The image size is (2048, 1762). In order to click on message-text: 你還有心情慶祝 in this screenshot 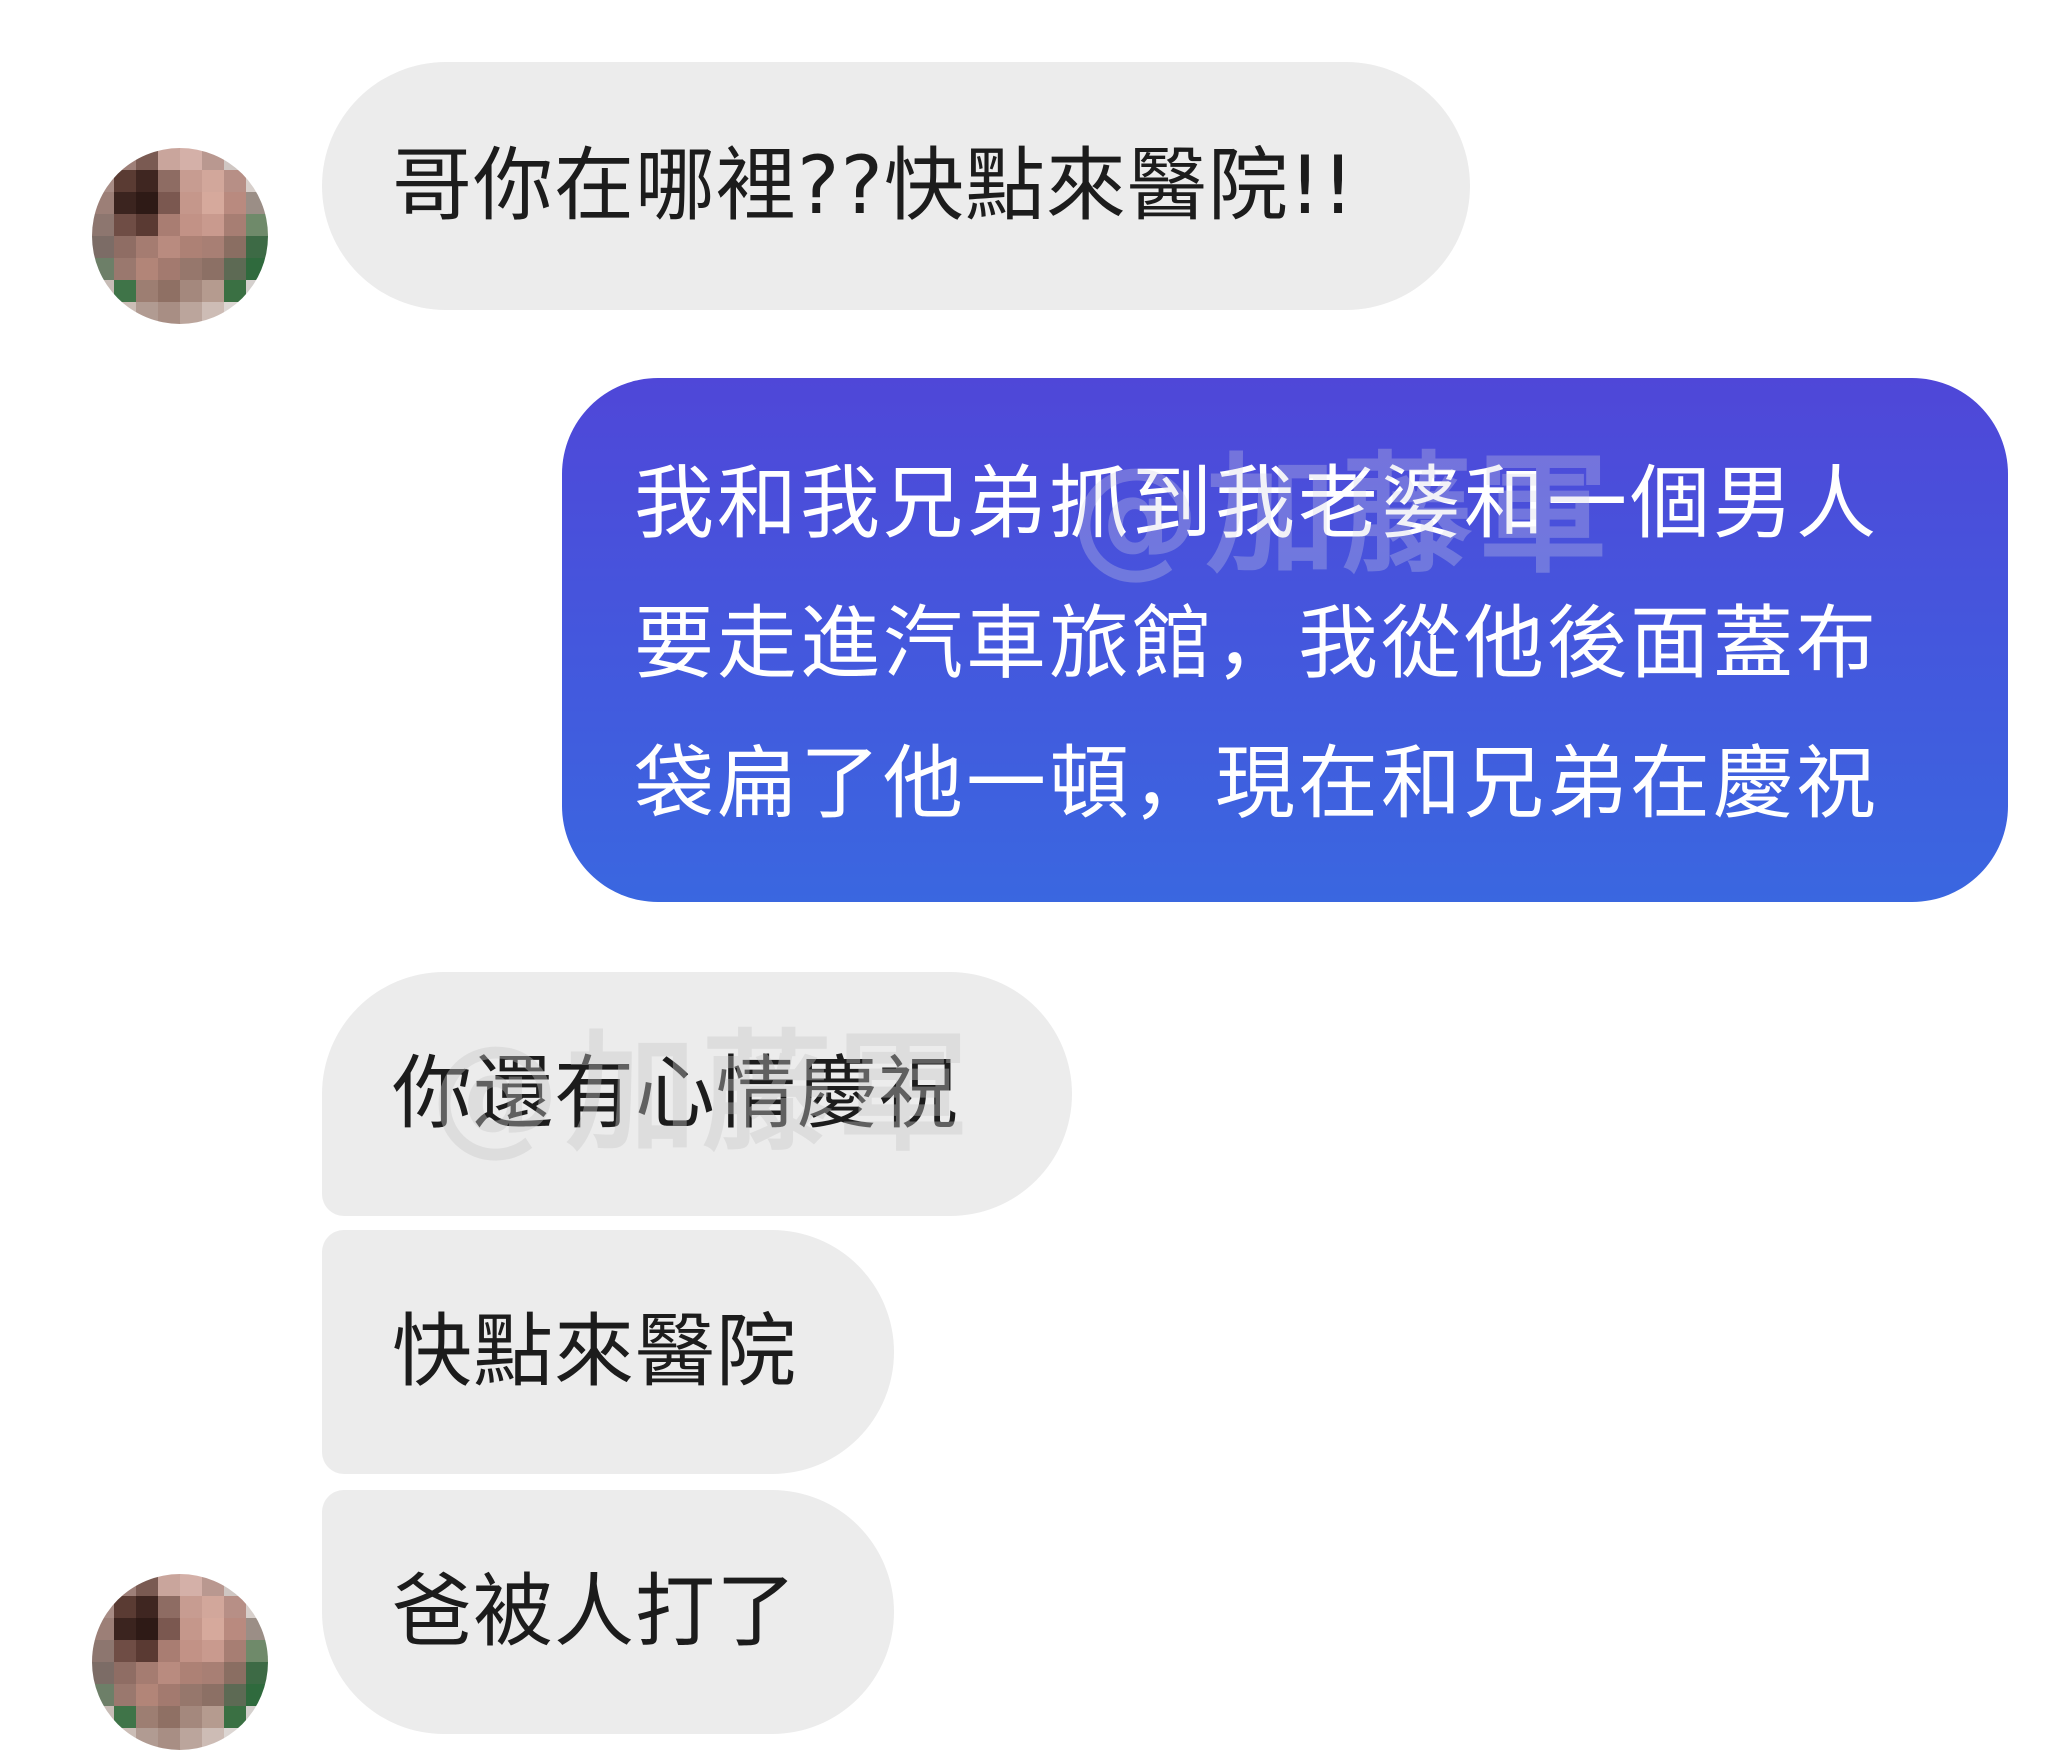, I will do `click(675, 1093)`.